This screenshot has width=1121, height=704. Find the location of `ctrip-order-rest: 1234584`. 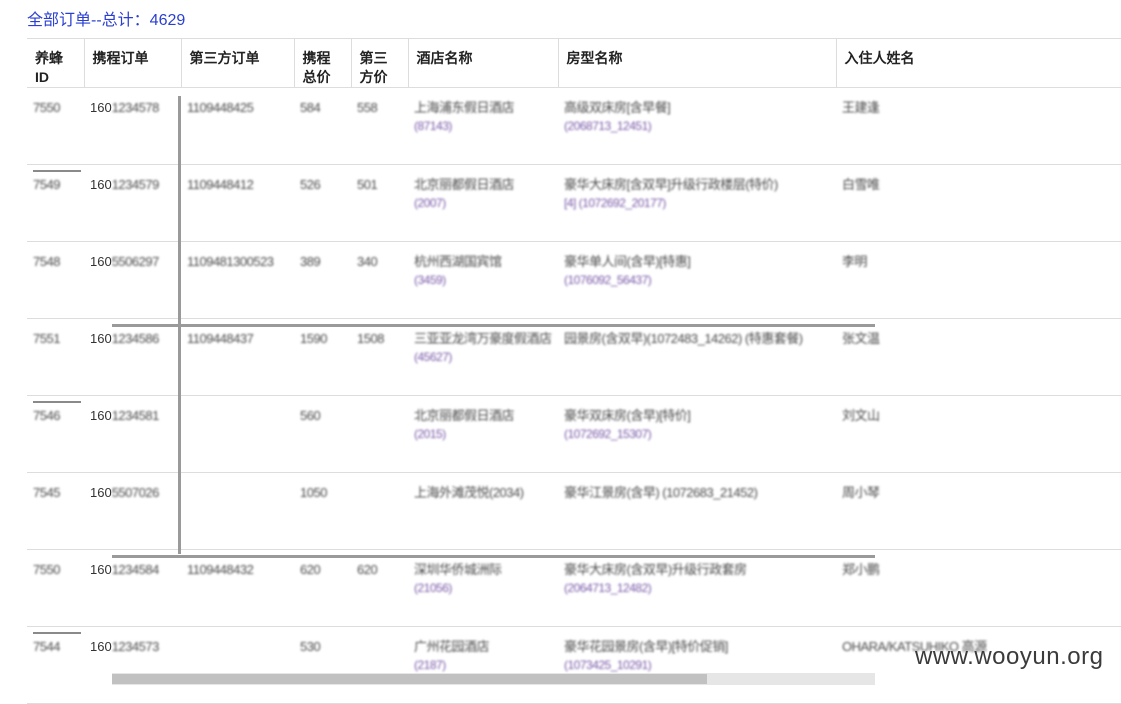

ctrip-order-rest: 1234584 is located at coordinates (135, 569).